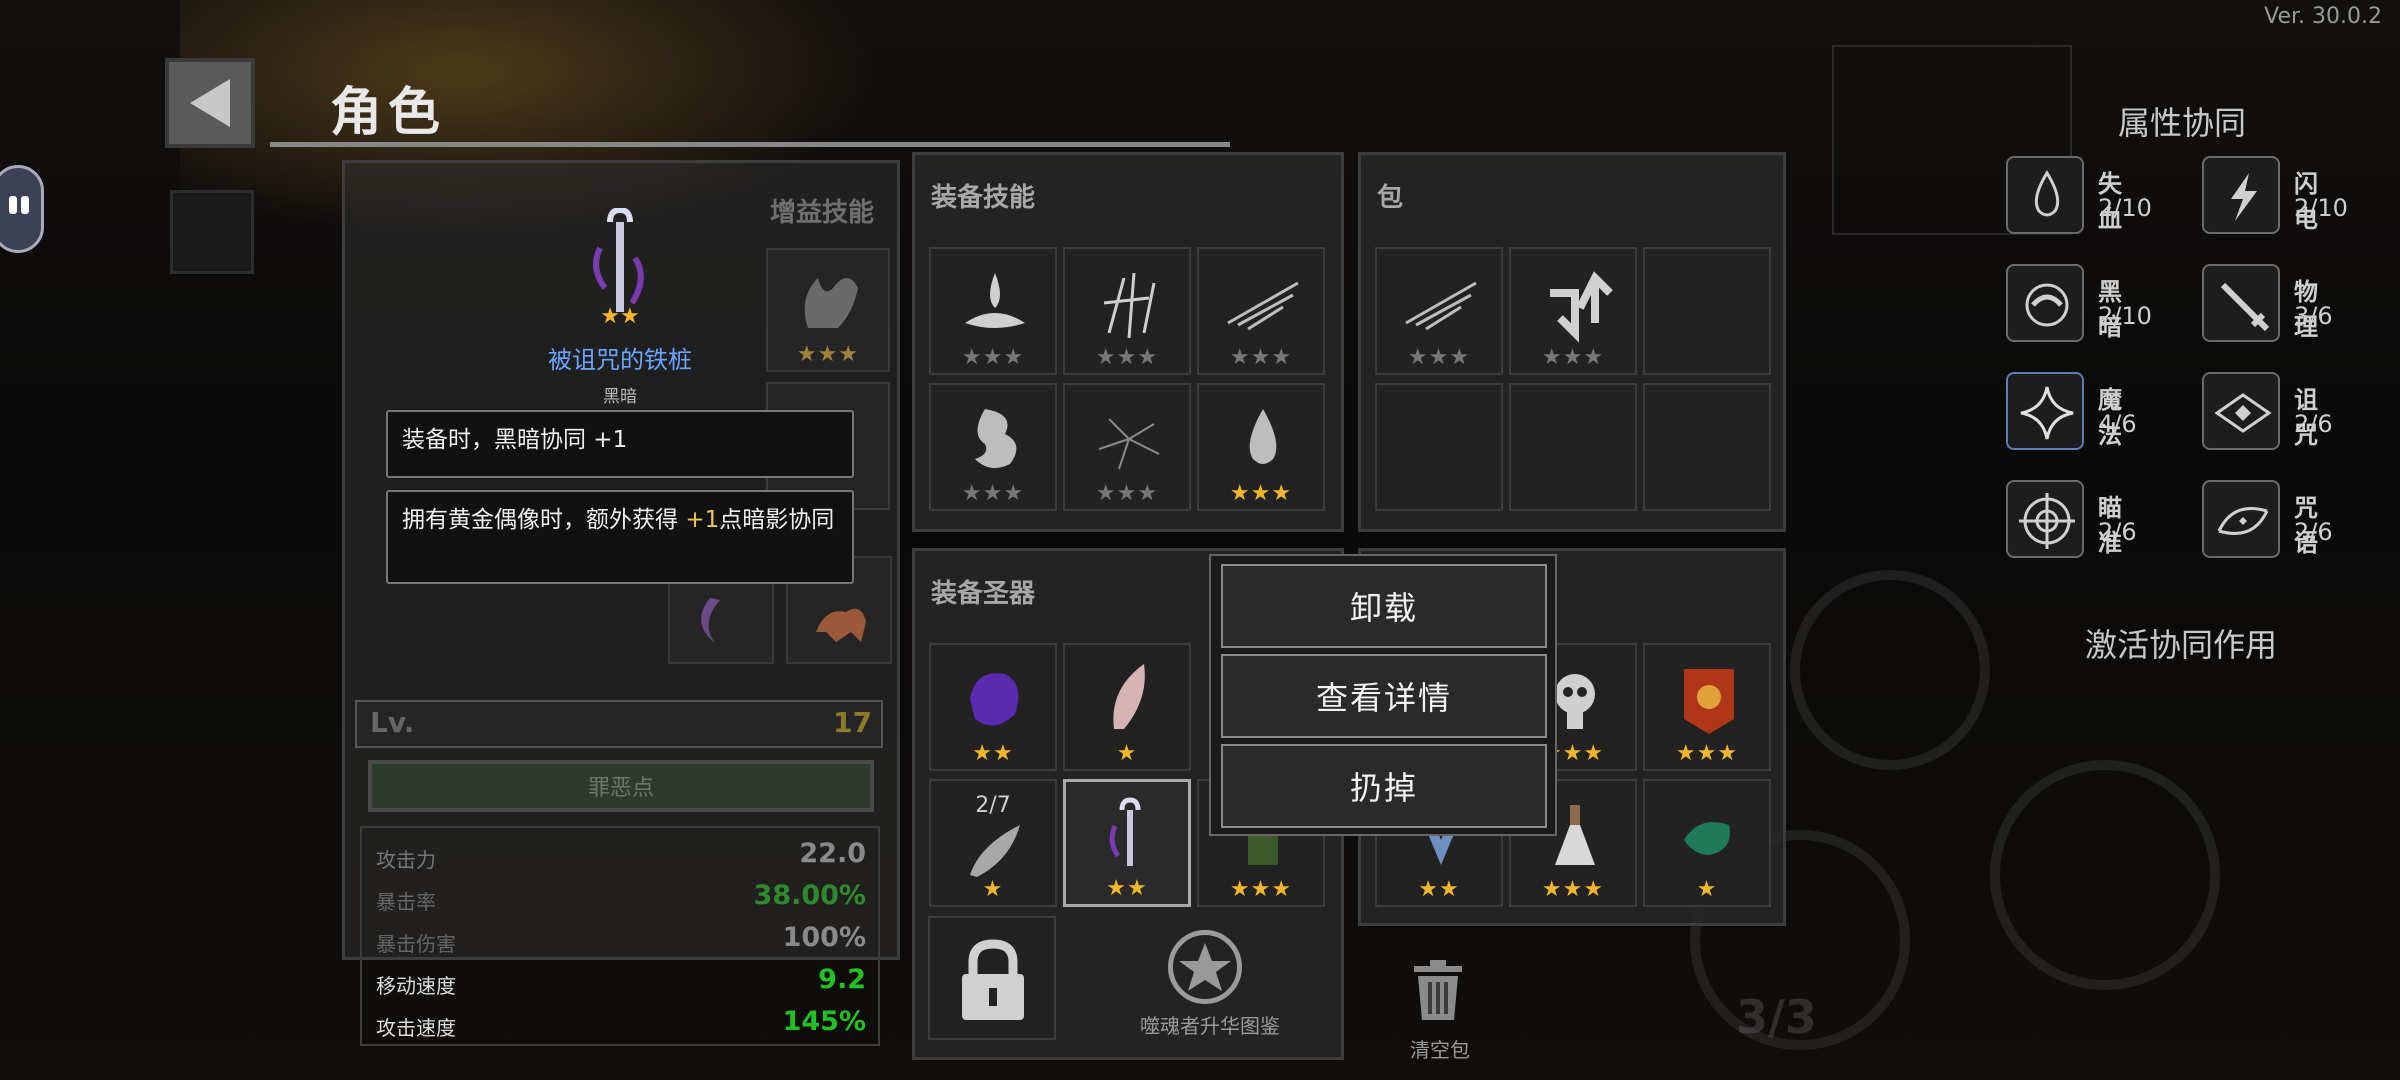 The height and width of the screenshot is (1080, 2400). I want to click on tooltip-idol-highlight: +1, so click(702, 520).